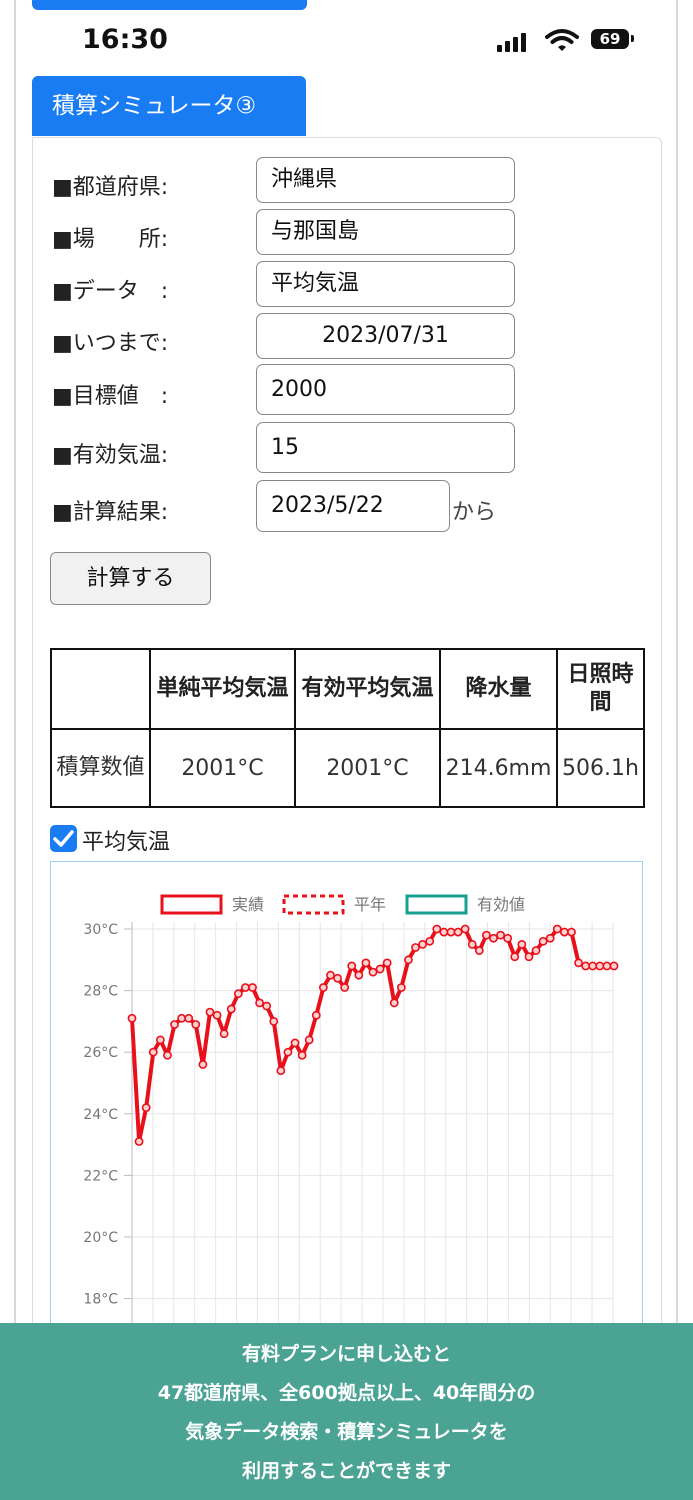  I want to click on legend-swatch-effective, so click(436, 904).